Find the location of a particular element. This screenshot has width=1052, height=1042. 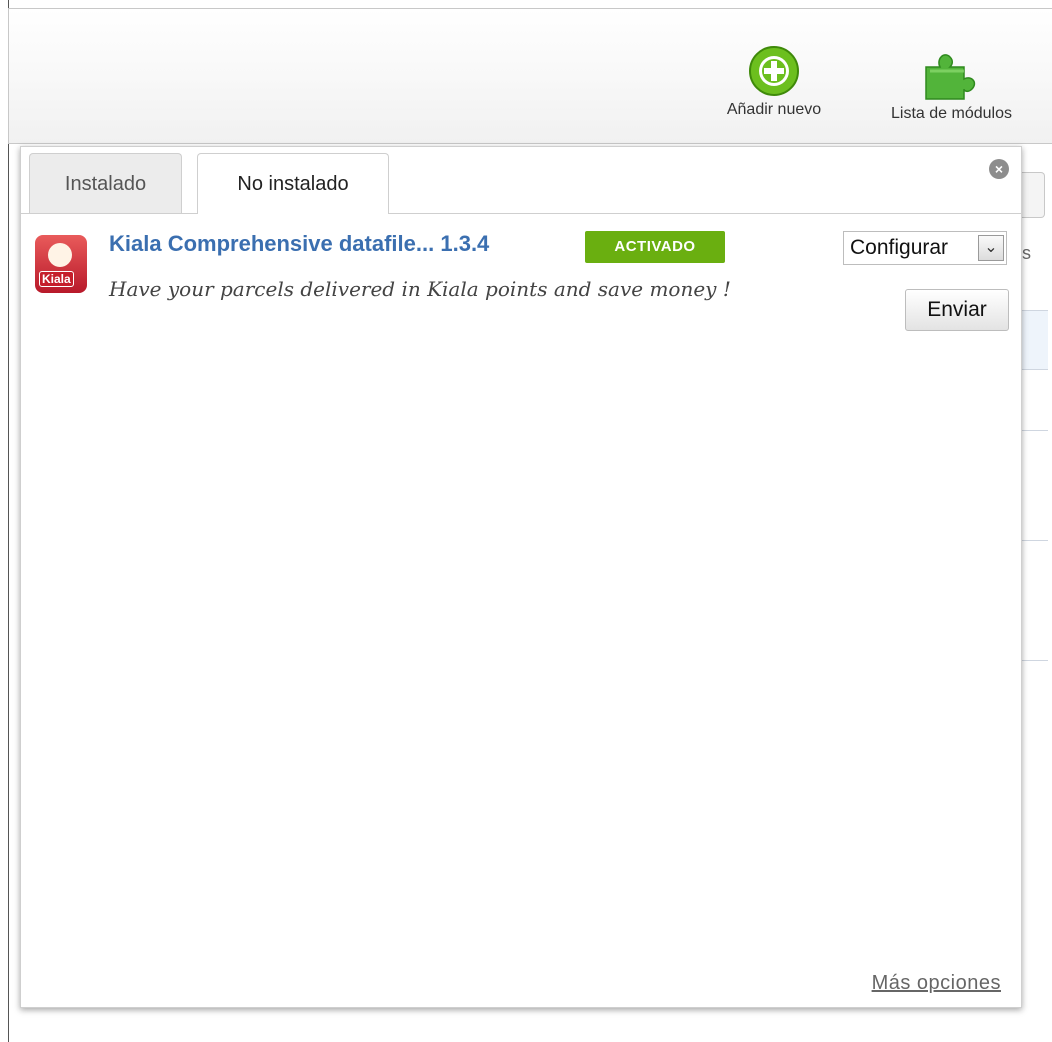

send-button: Enviar is located at coordinates (957, 310).